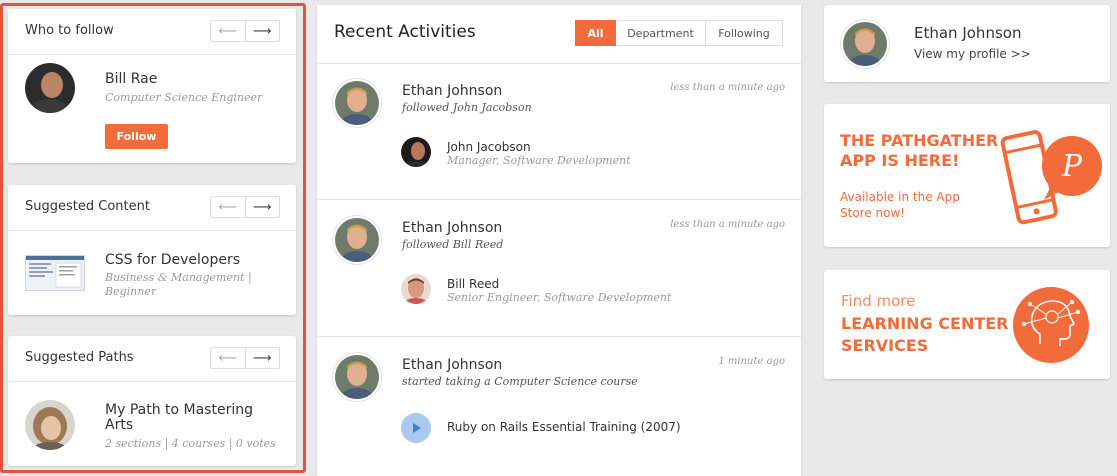  I want to click on learning-center-card: Find more LEARNING CENTER SERVICES, so click(967, 324).